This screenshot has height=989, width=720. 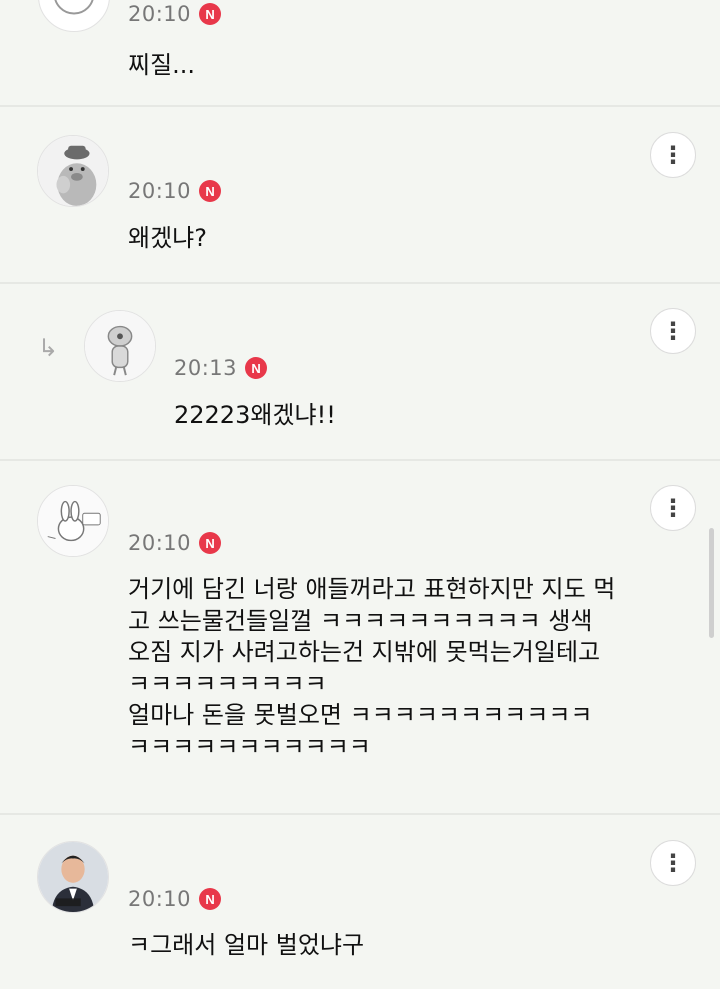 I want to click on comment-text: 왜겠냐?, so click(x=167, y=238).